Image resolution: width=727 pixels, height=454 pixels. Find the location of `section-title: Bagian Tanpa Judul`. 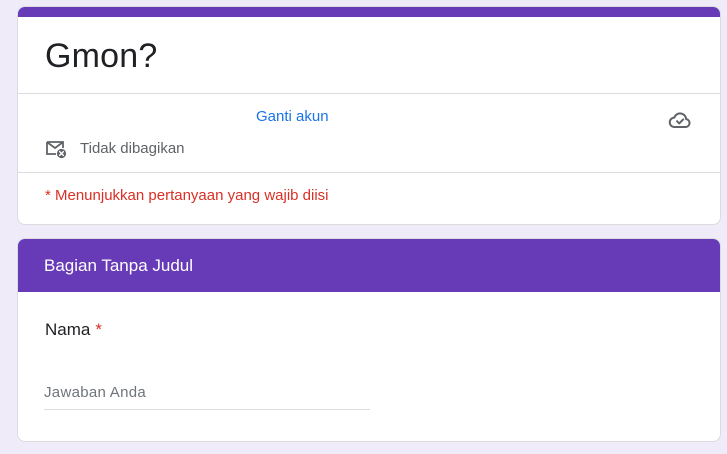

section-title: Bagian Tanpa Judul is located at coordinates (119, 265).